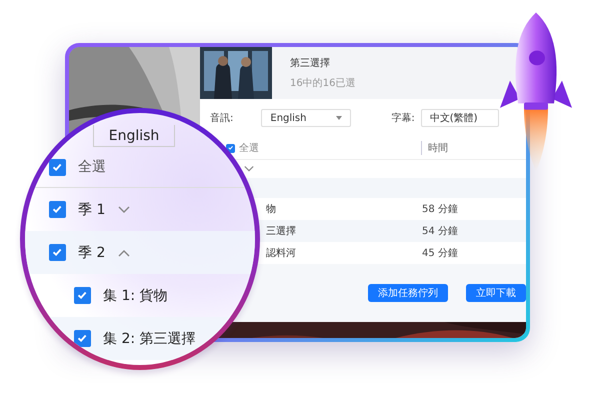 This screenshot has width=600, height=400. I want to click on chevron-down-icon, so click(249, 169).